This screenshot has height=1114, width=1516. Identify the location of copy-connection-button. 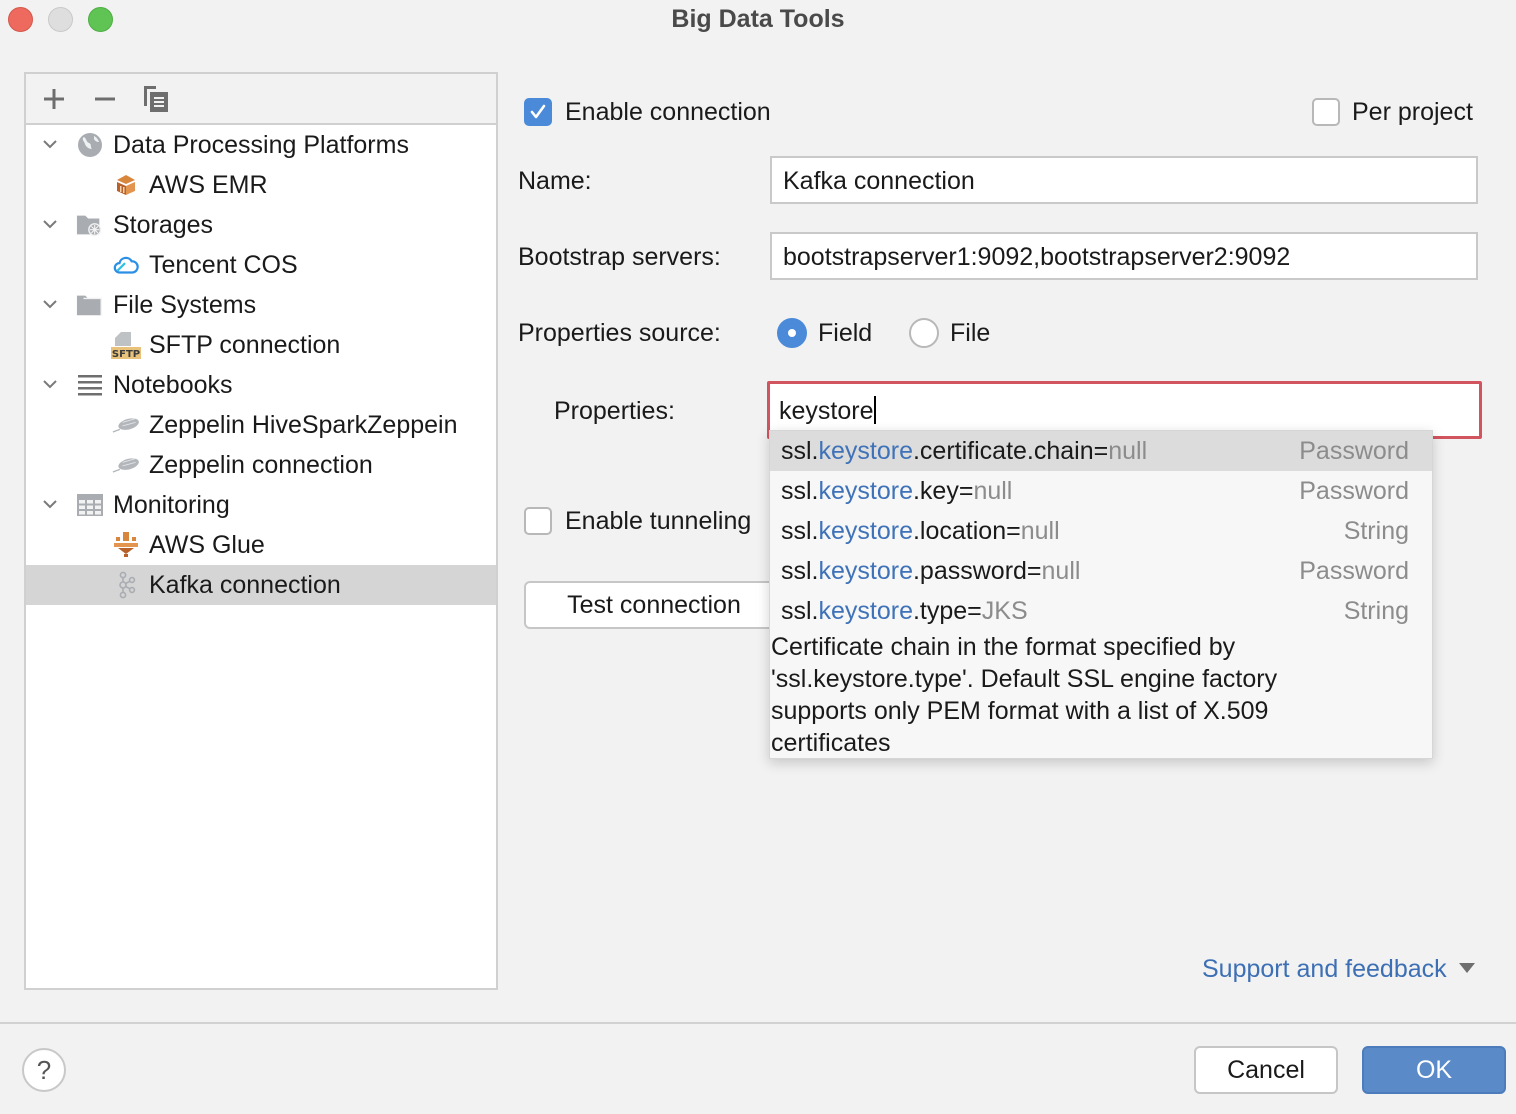
(156, 99).